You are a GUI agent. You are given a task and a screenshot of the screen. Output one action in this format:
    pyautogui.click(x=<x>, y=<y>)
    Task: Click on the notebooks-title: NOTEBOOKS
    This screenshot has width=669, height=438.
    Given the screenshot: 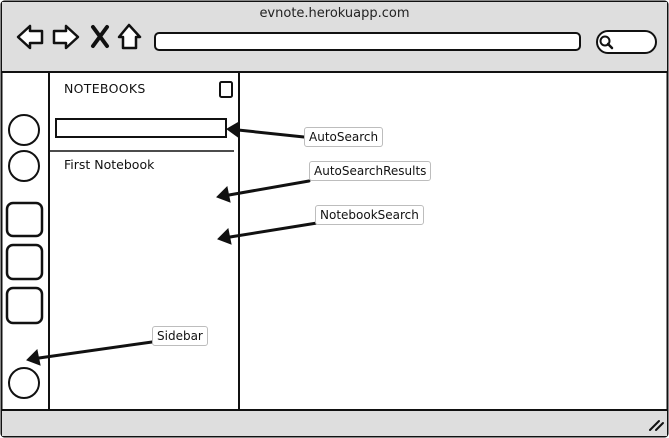 What is the action you would take?
    pyautogui.click(x=105, y=88)
    